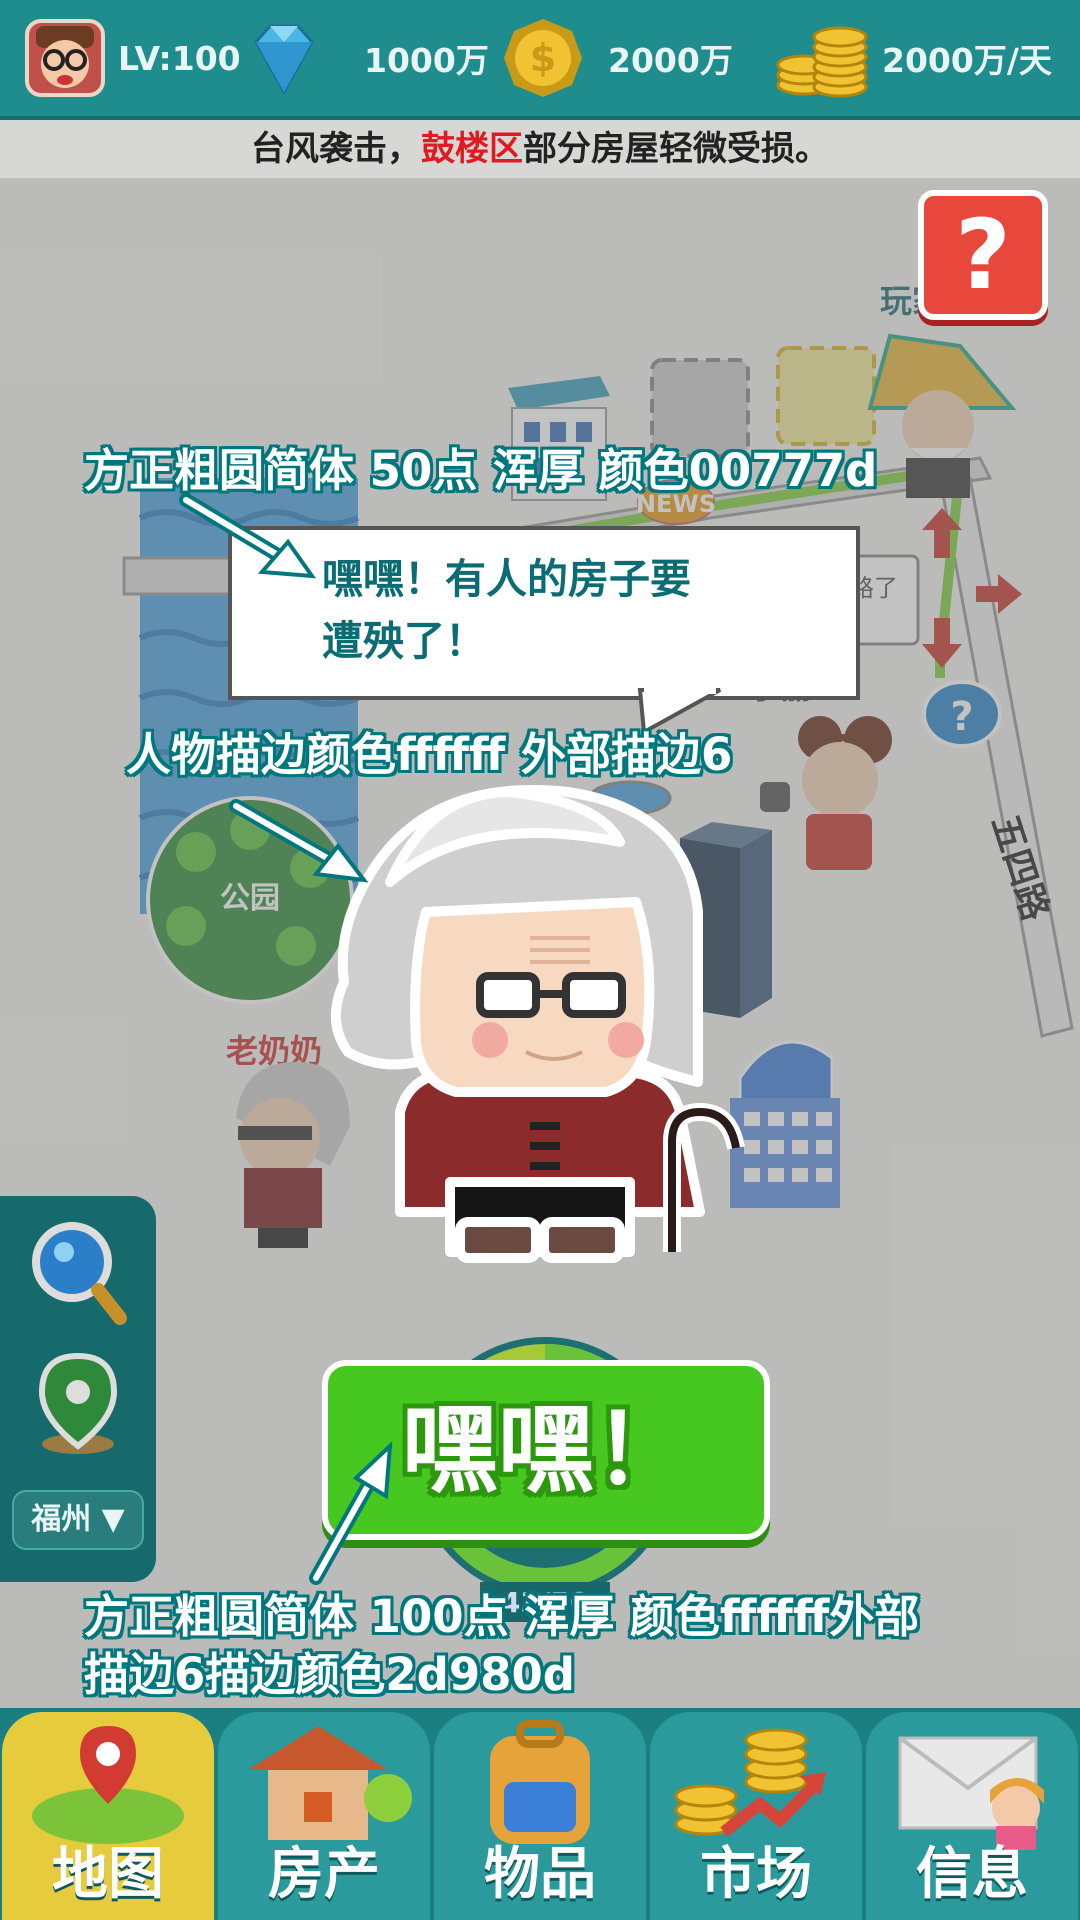 Image resolution: width=1080 pixels, height=1920 pixels. What do you see at coordinates (426, 60) in the screenshot?
I see `diamond-text: 1000万` at bounding box center [426, 60].